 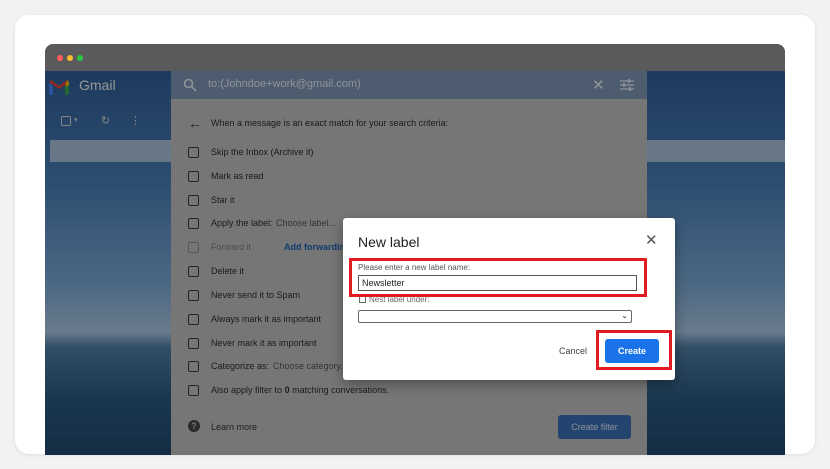 I want to click on maximize-window-dot, so click(x=80, y=58).